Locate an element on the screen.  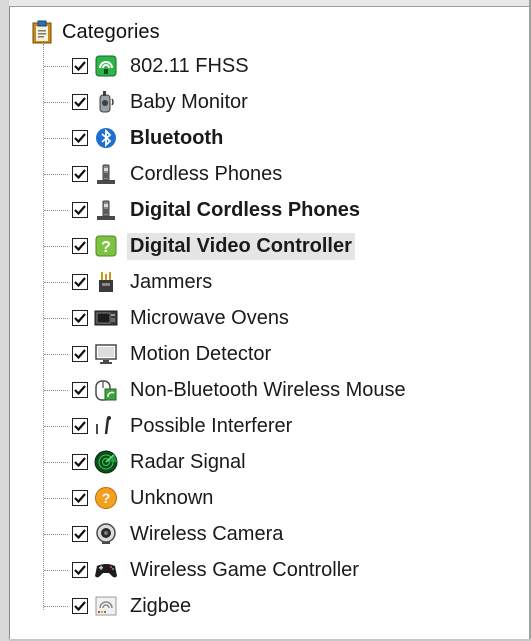
unknown-icon: ? is located at coordinates (106, 498).